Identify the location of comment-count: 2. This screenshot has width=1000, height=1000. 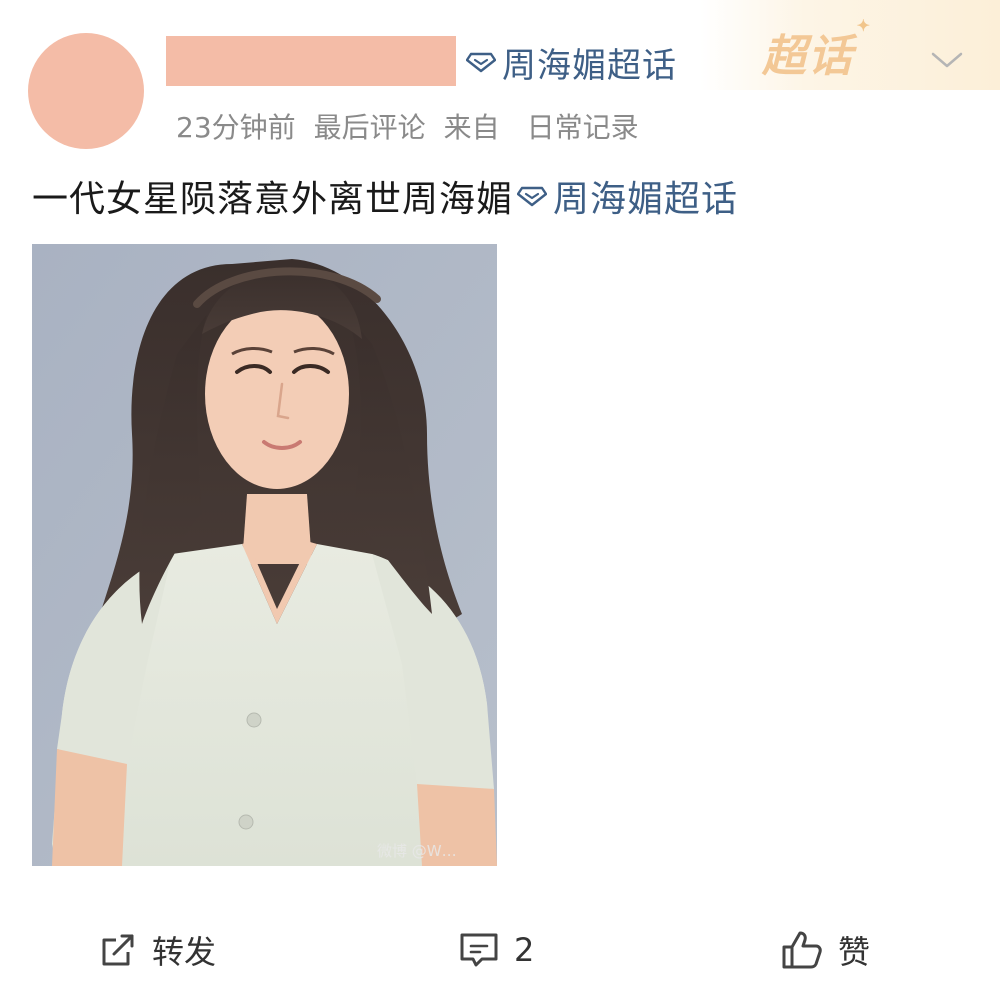
(524, 950).